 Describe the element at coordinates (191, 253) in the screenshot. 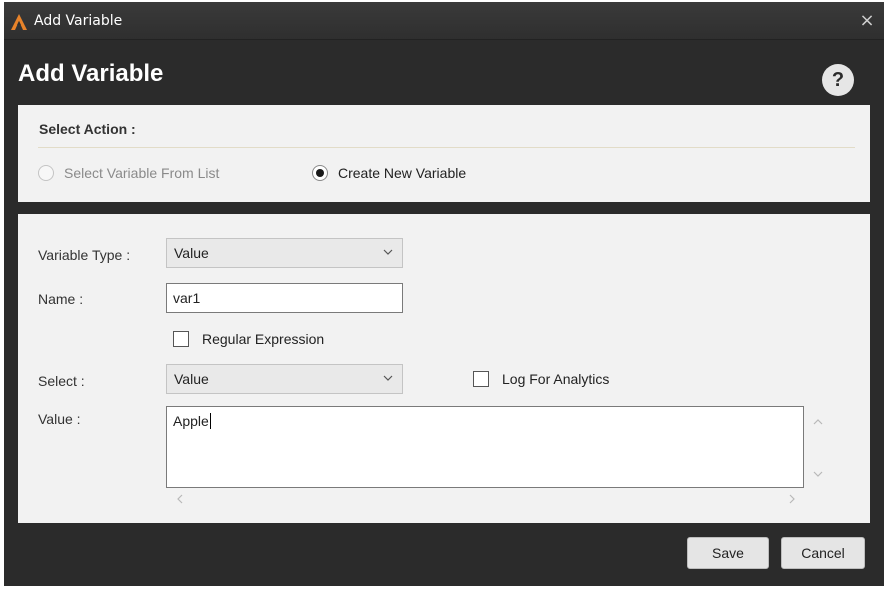

I see `variable-type-value: Value` at that location.